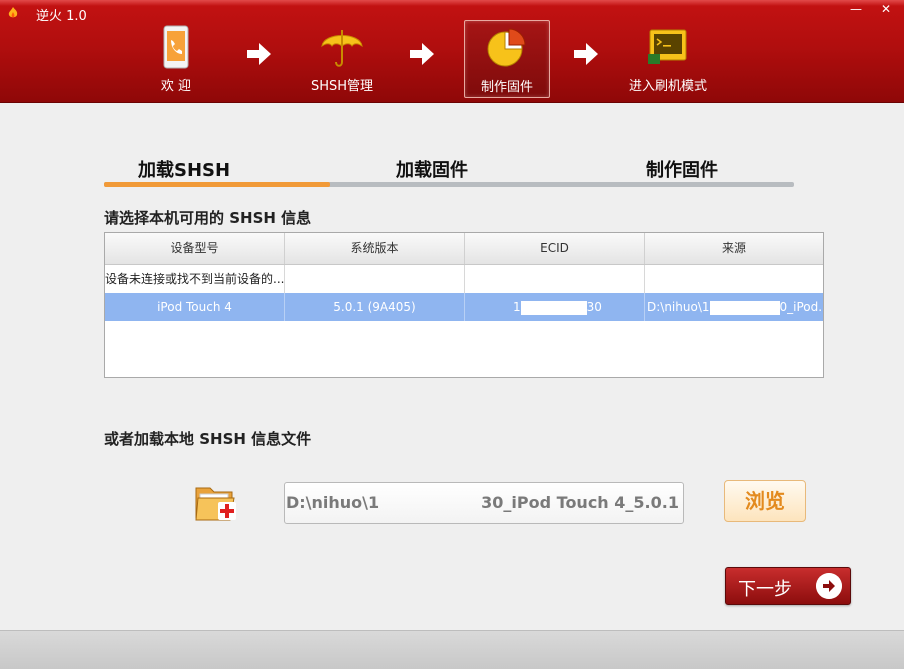 The height and width of the screenshot is (669, 904). I want to click on folder-add-icon, so click(215, 504).